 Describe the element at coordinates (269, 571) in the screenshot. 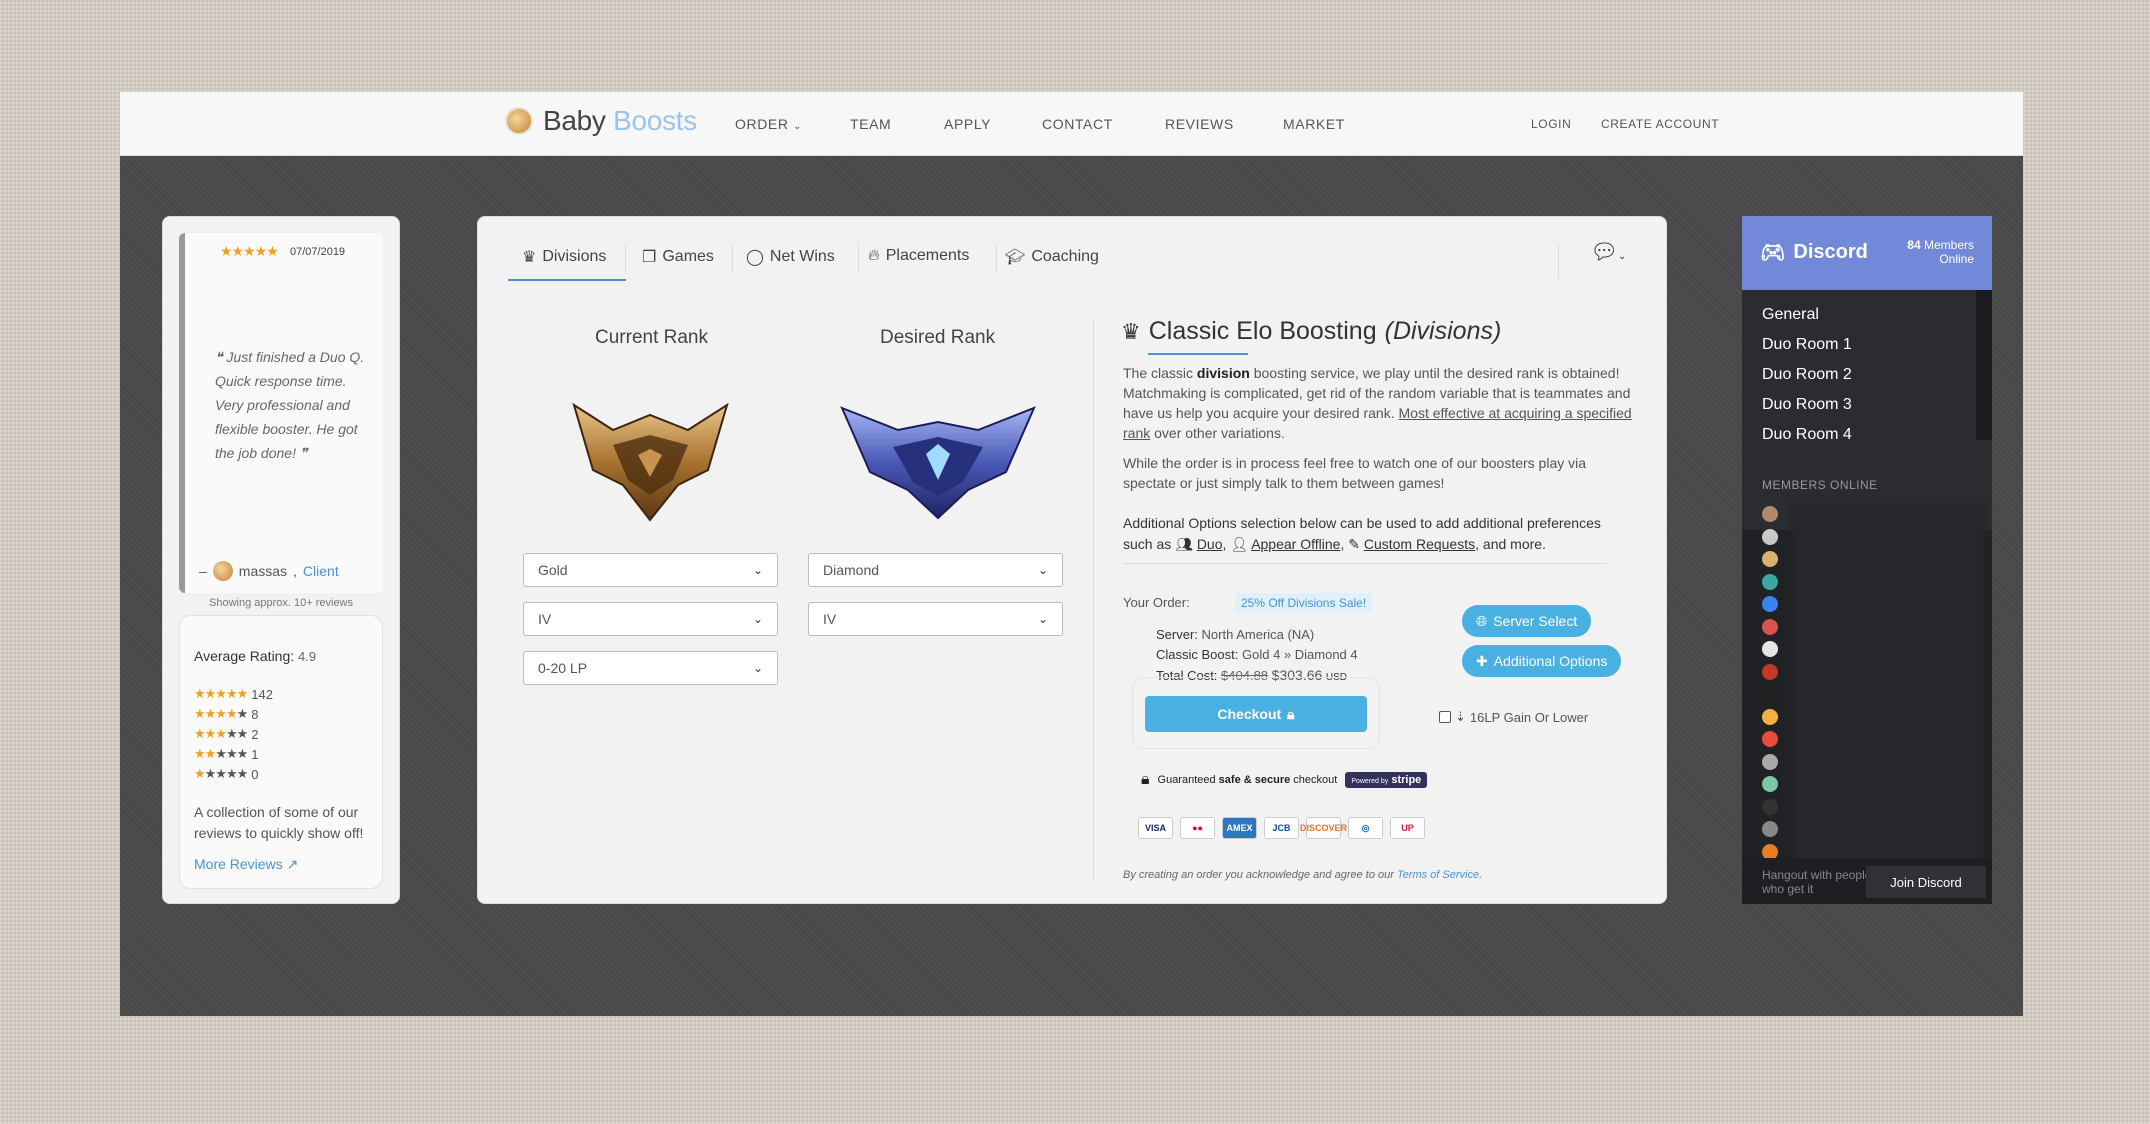

I see `review-author: – massas, Client` at that location.